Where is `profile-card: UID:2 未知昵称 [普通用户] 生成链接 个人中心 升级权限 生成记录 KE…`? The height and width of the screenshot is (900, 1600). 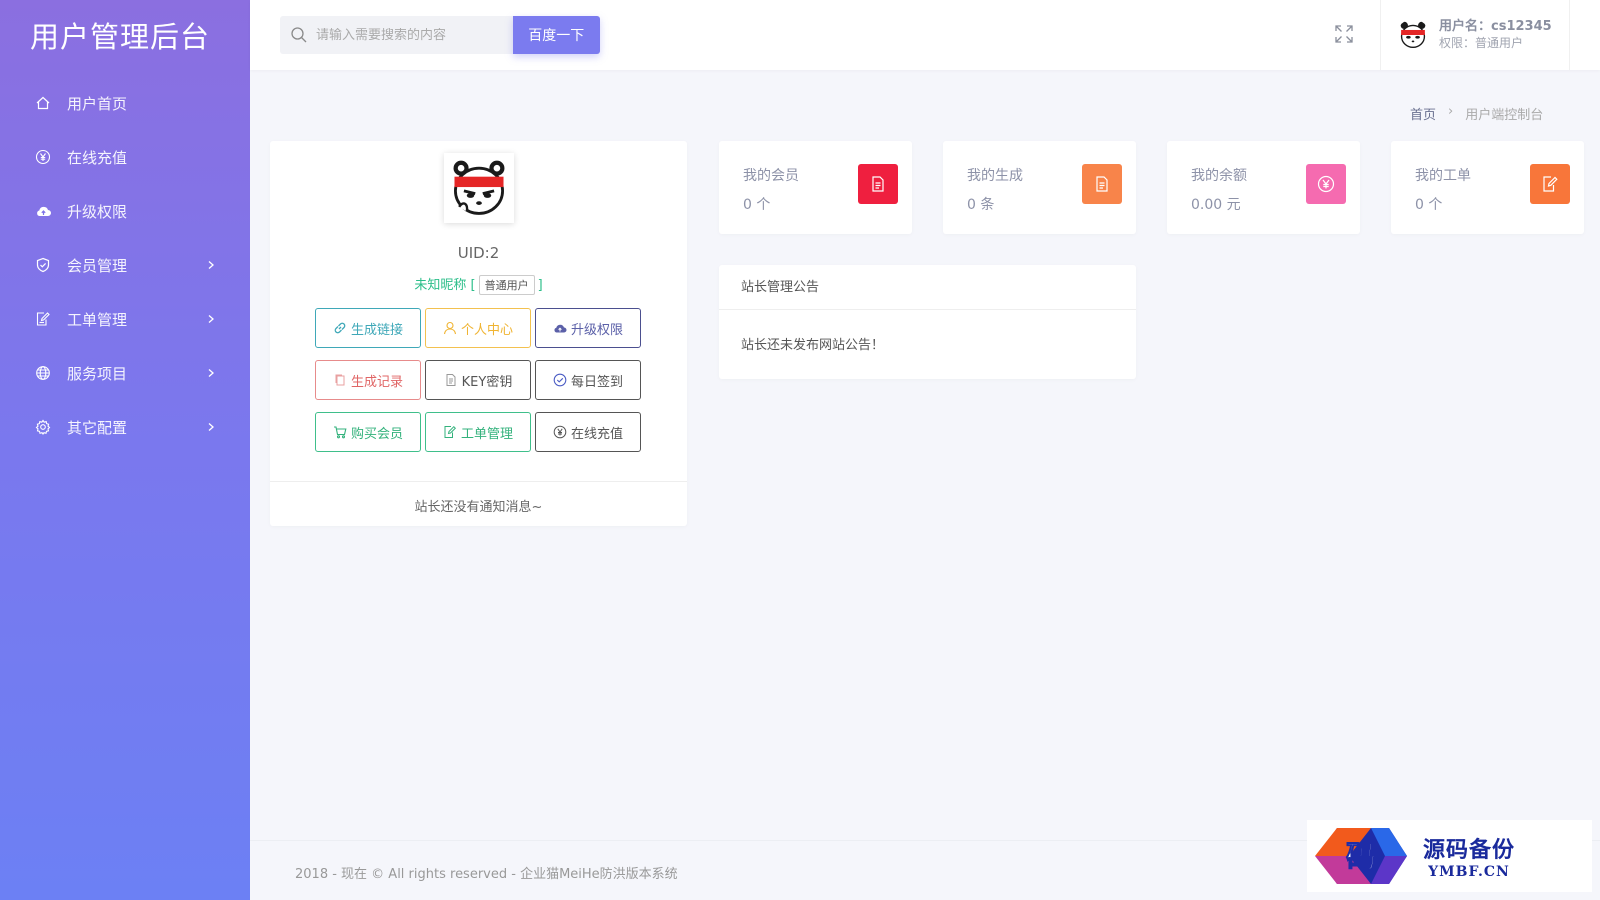
profile-card: UID:2 未知昵称 [普通用户] 生成链接 个人中心 升级权限 生成记录 KE… is located at coordinates (478, 333).